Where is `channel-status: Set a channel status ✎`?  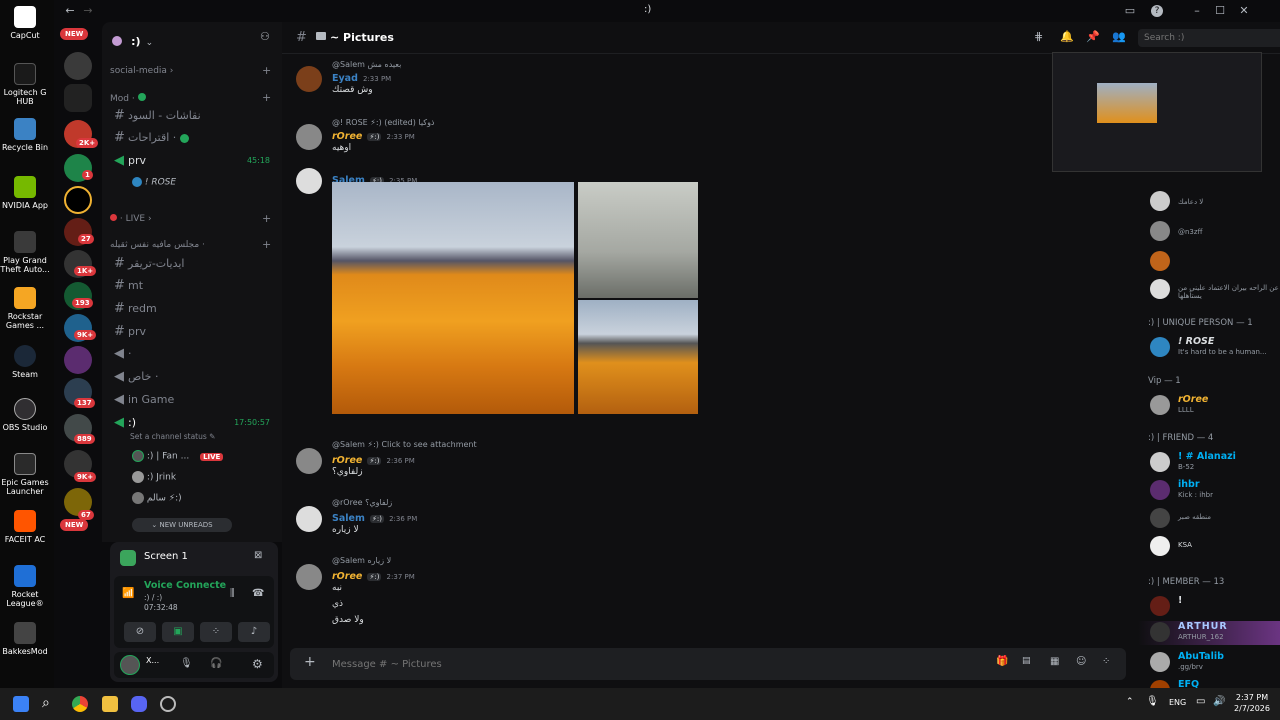 channel-status: Set a channel status ✎ is located at coordinates (172, 436).